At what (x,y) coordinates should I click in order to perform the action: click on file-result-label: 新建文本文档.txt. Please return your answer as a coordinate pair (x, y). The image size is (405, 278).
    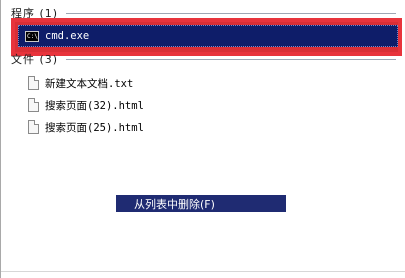
    Looking at the image, I should click on (89, 83).